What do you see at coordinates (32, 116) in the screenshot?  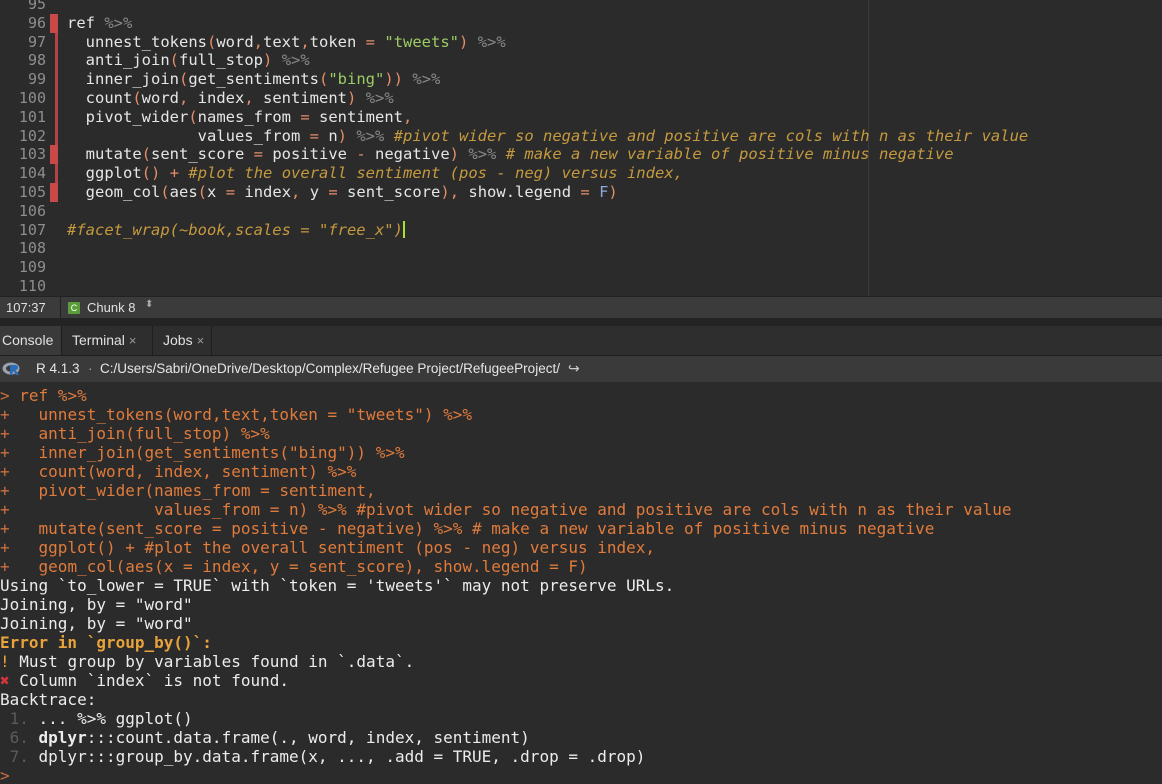 I see `line-number: 101` at bounding box center [32, 116].